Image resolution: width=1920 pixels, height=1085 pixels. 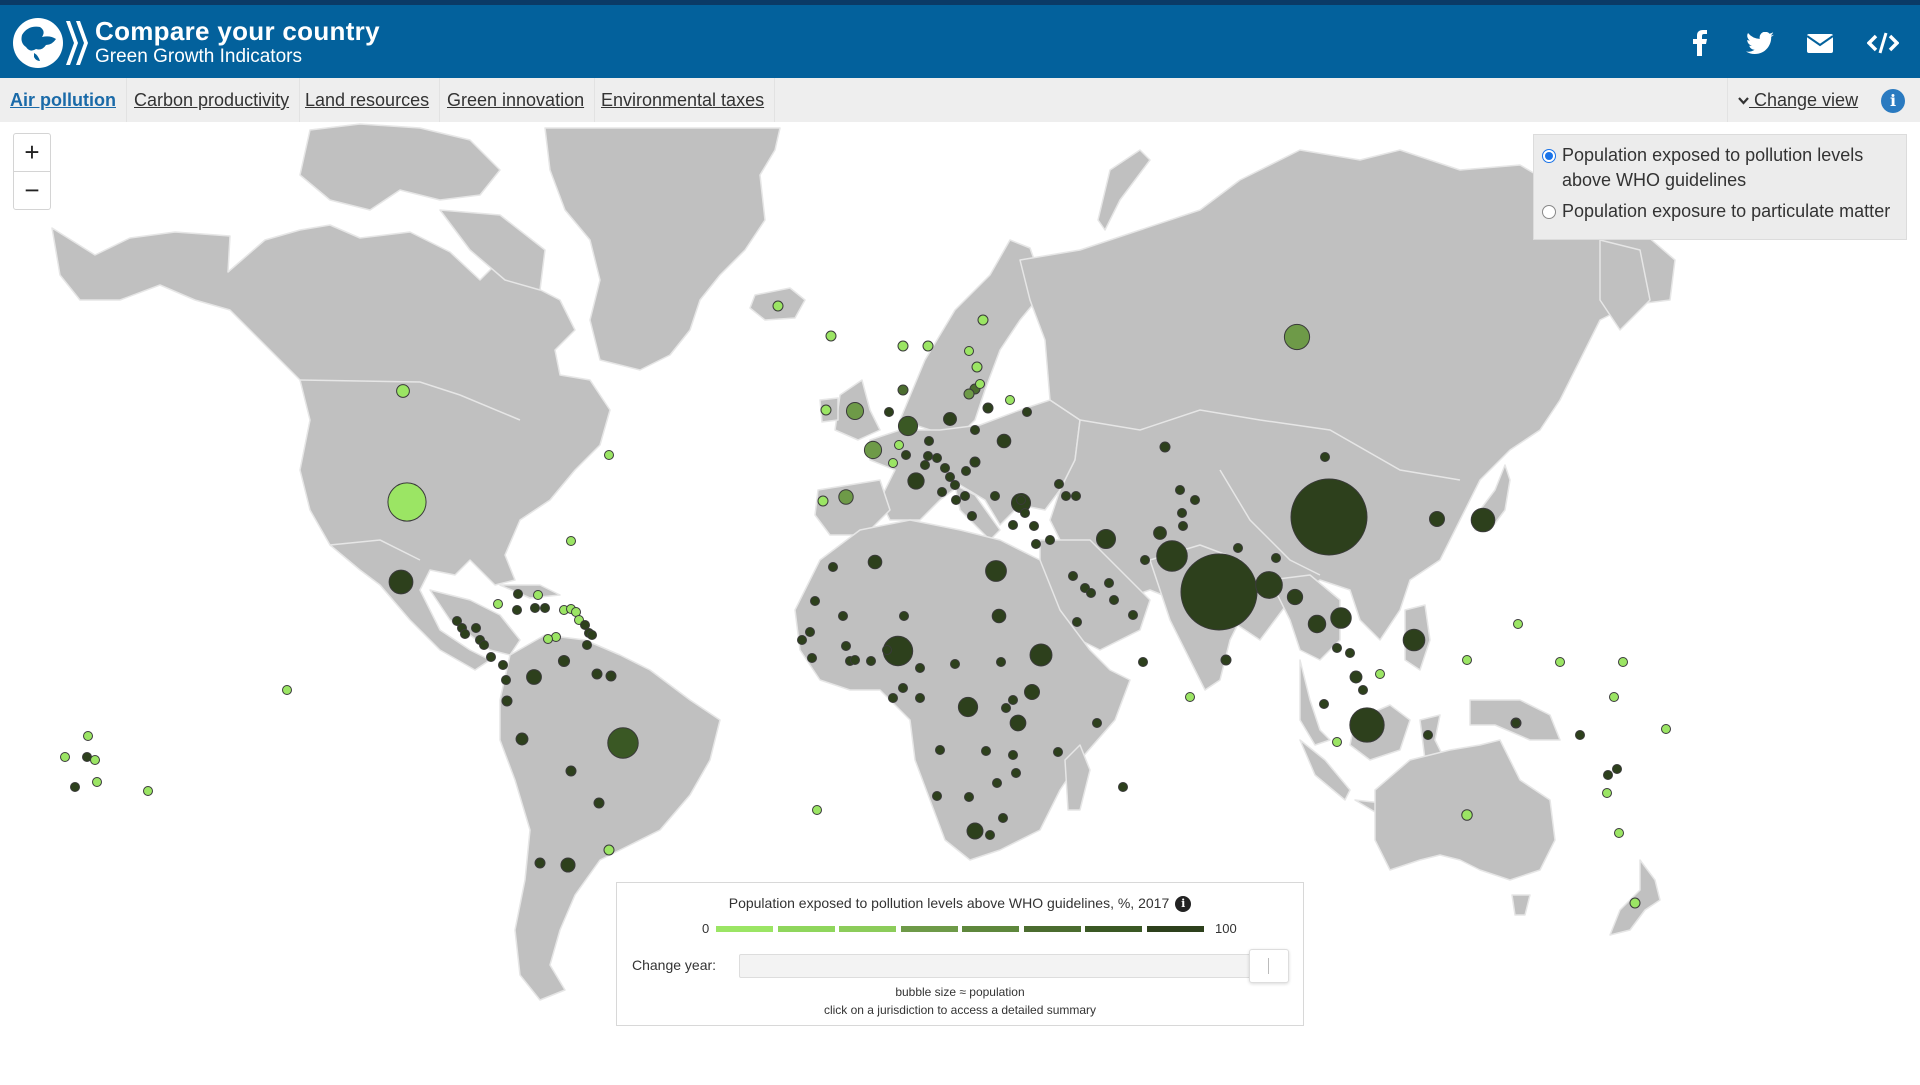 I want to click on bubble-united-kingdom, so click(x=855, y=411).